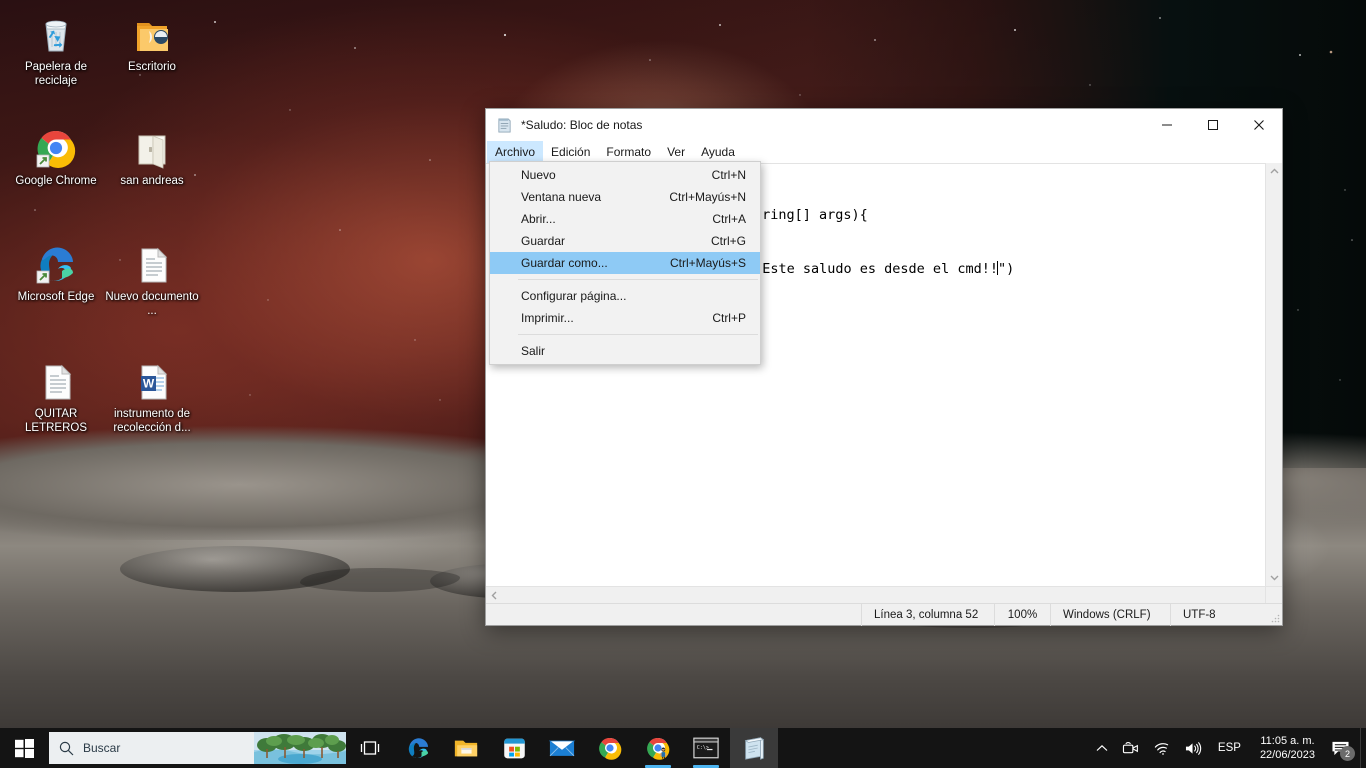 The height and width of the screenshot is (768, 1366). I want to click on tray-volume-button, so click(1193, 748).